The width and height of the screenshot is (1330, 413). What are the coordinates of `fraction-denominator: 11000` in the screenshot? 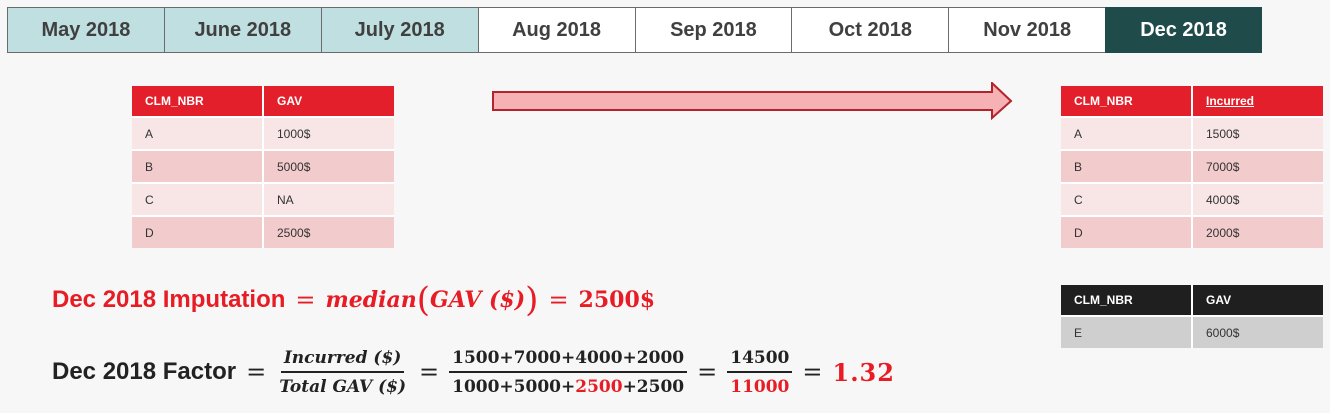 It's located at (760, 386).